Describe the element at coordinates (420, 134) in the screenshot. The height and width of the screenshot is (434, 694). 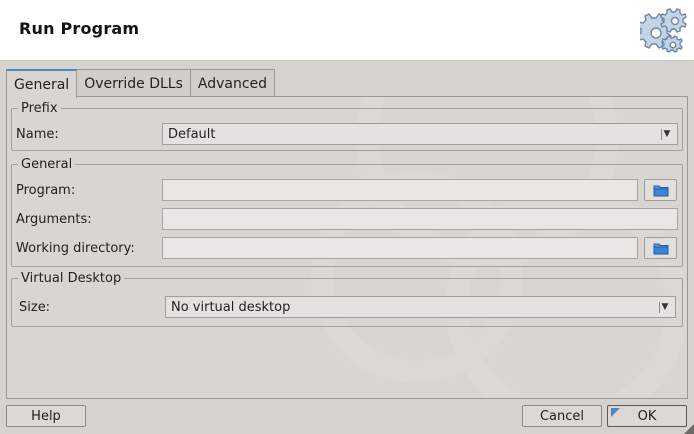
I see `prefix-name-select: Default ▼` at that location.